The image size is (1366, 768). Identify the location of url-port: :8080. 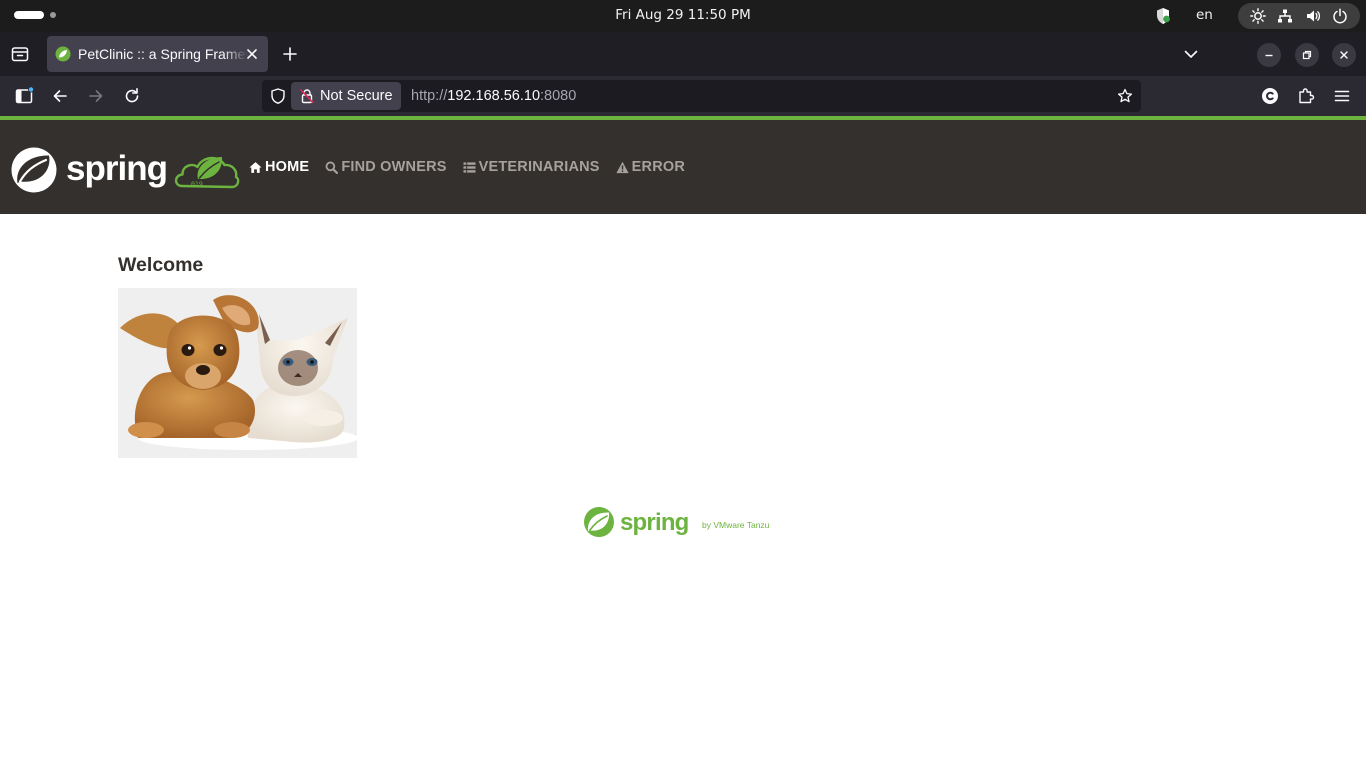
(558, 96).